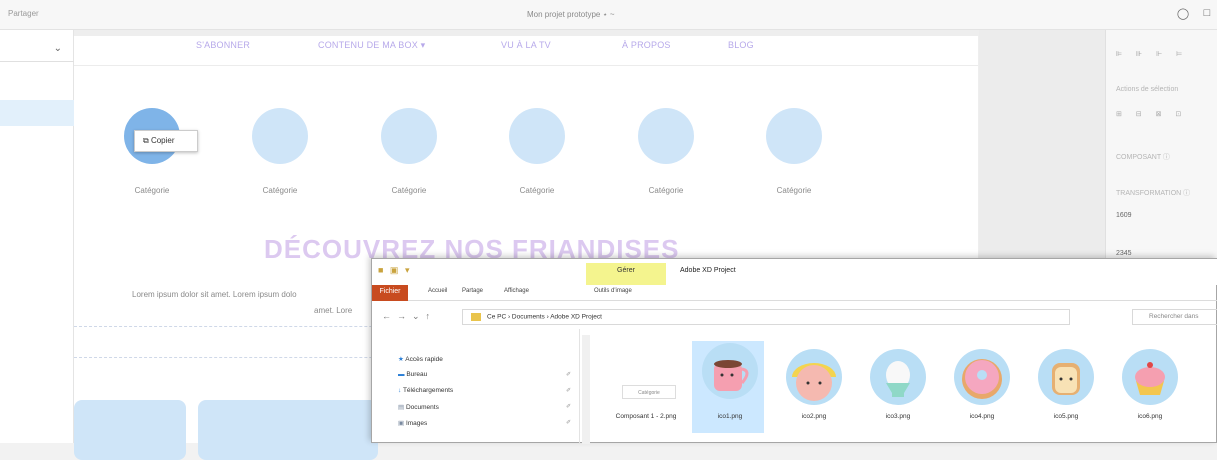 This screenshot has height=460, width=1217. Describe the element at coordinates (730, 416) in the screenshot. I see `file-name: ico1.png` at that location.